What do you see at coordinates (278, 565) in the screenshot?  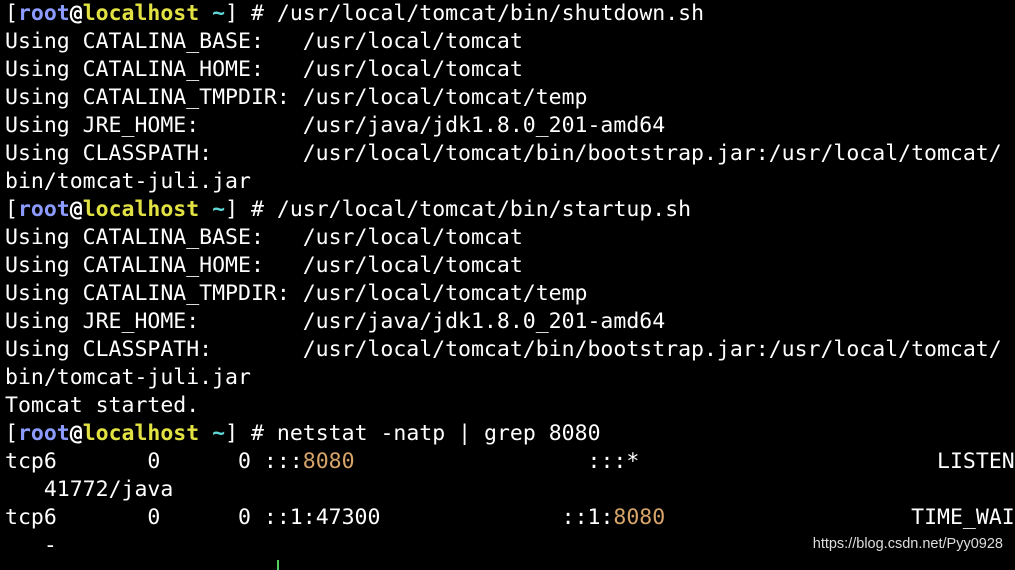 I see `terminal-cursor` at bounding box center [278, 565].